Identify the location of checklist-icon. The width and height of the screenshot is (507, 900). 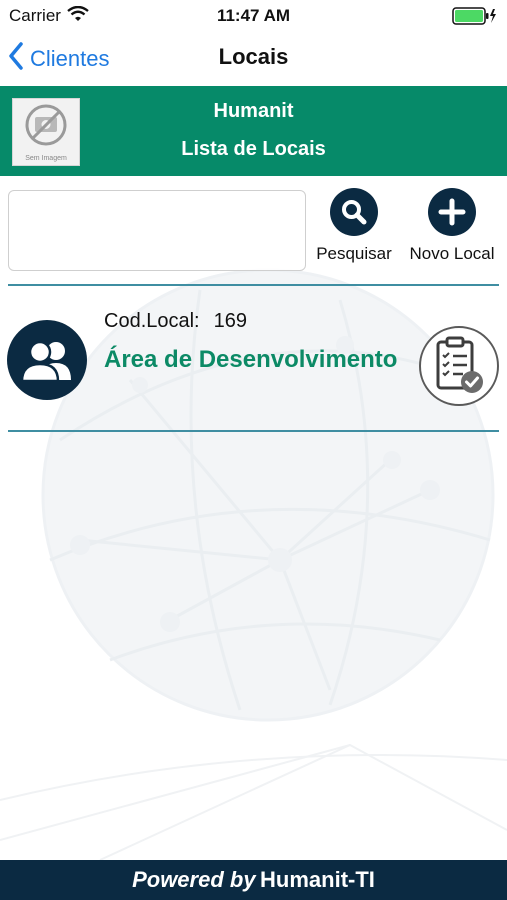
(459, 364).